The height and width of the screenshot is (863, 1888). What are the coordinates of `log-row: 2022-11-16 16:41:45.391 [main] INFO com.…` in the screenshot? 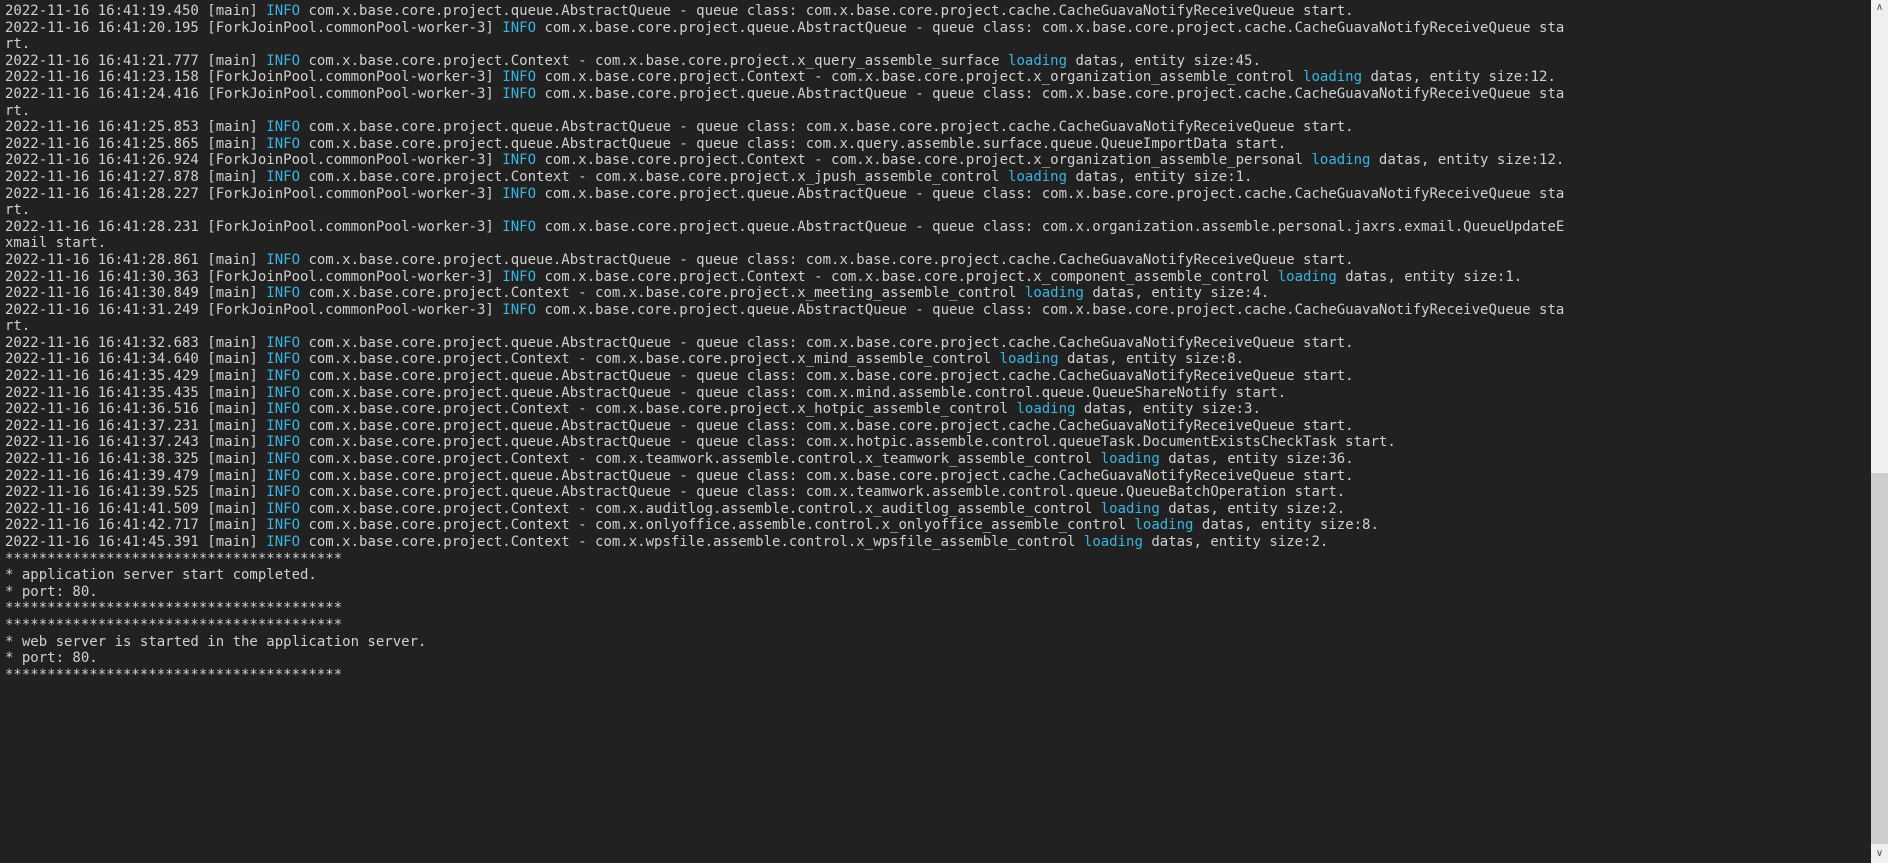 It's located at (938, 542).